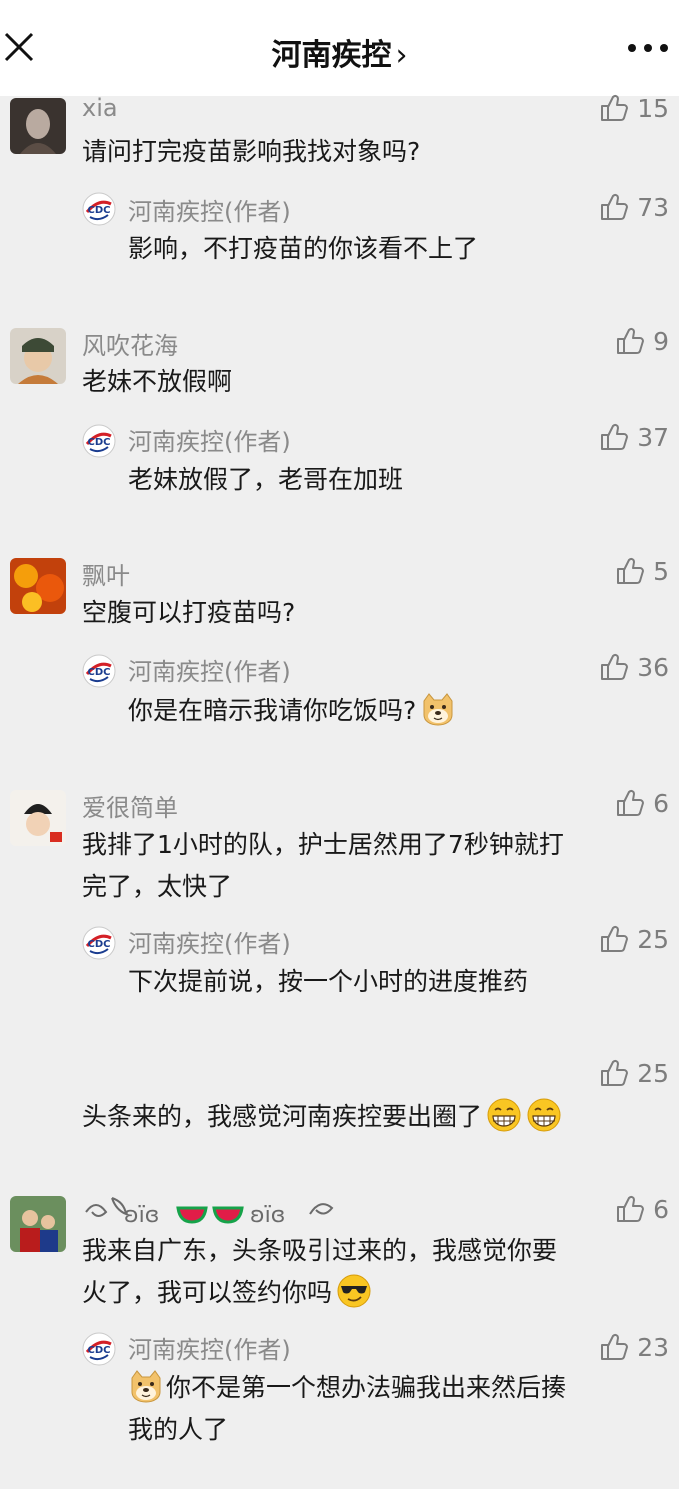 The width and height of the screenshot is (679, 1489). Describe the element at coordinates (328, 981) in the screenshot. I see `reply-text: 下次提前说，按一个小时的进度推药` at that location.